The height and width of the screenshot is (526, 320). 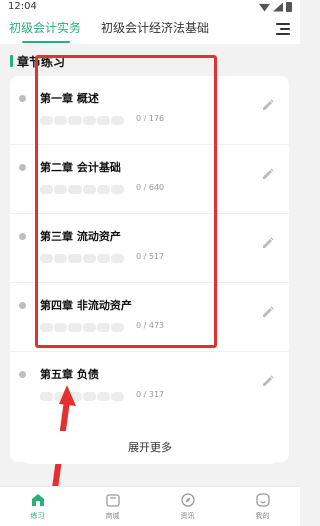 What do you see at coordinates (37, 61) in the screenshot?
I see `section-title: 章节练习` at bounding box center [37, 61].